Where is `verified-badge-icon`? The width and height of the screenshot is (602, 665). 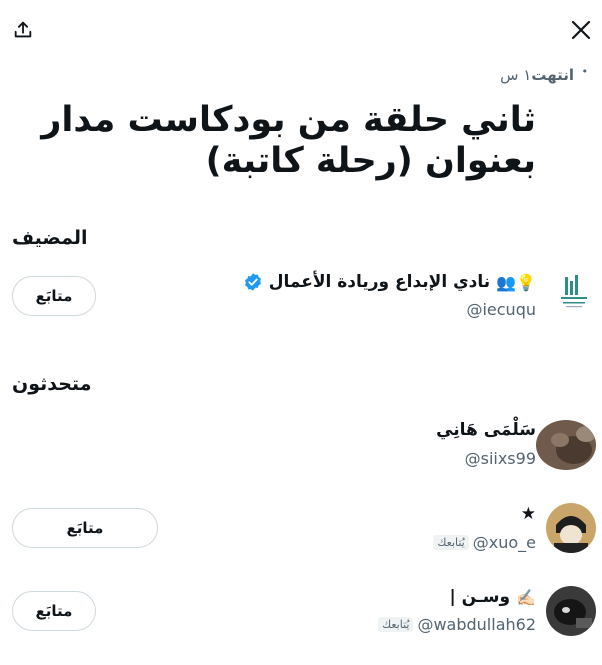
verified-badge-icon is located at coordinates (252, 282).